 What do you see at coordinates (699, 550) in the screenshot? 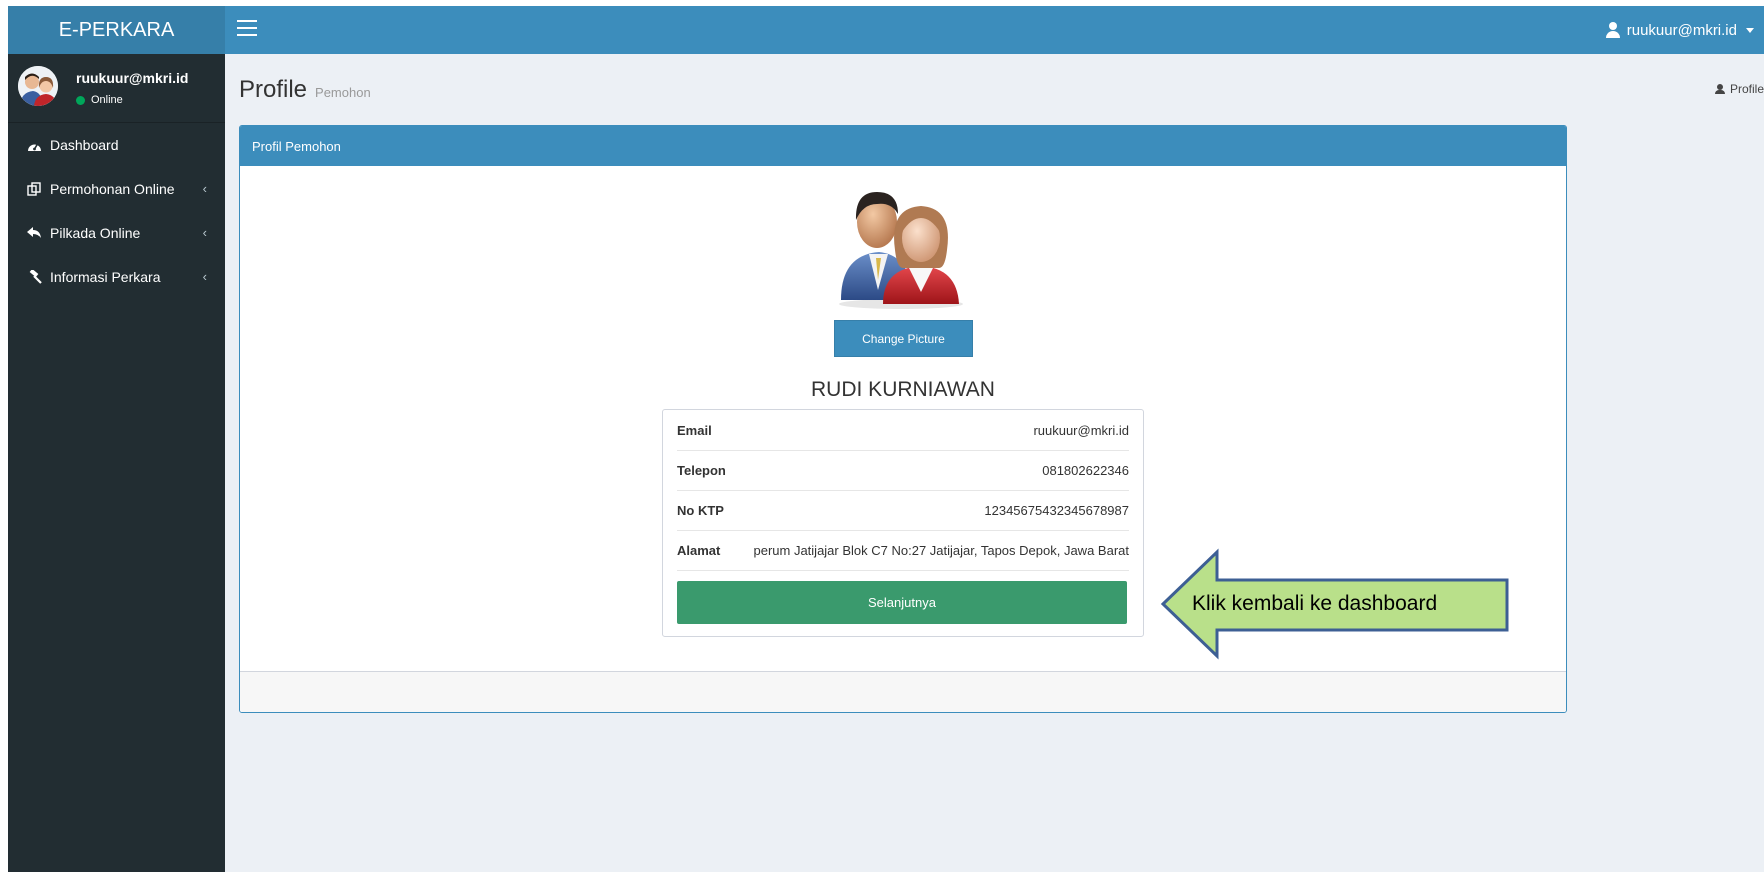
I see `info-label: Alamat` at bounding box center [699, 550].